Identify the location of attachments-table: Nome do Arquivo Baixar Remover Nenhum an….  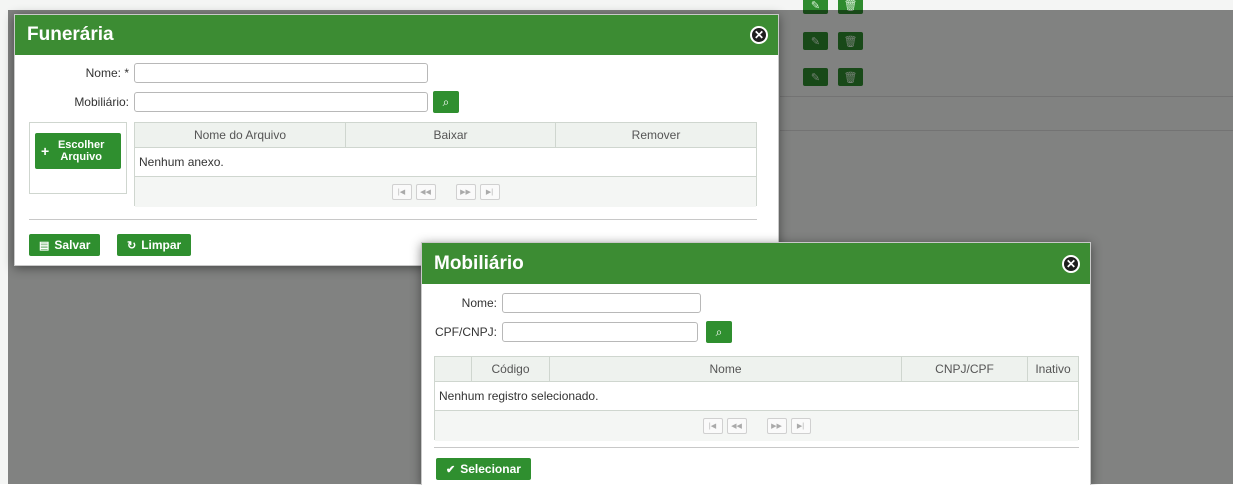
(445, 150).